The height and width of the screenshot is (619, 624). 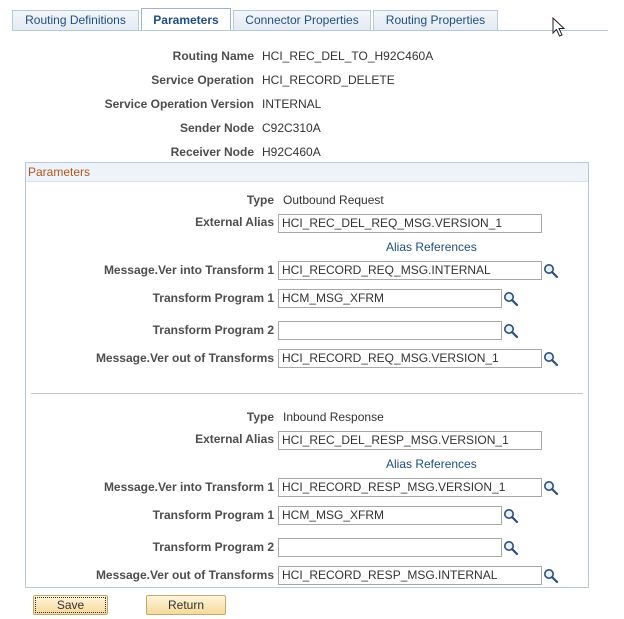 I want to click on outbound-transform1-lookup-icon, so click(x=511, y=299).